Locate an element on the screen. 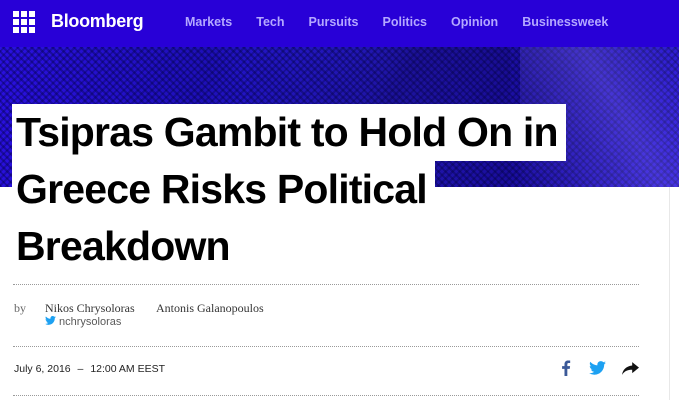 This screenshot has height=400, width=679. author-twitter-link: nchrysoloras is located at coordinates (83, 322).